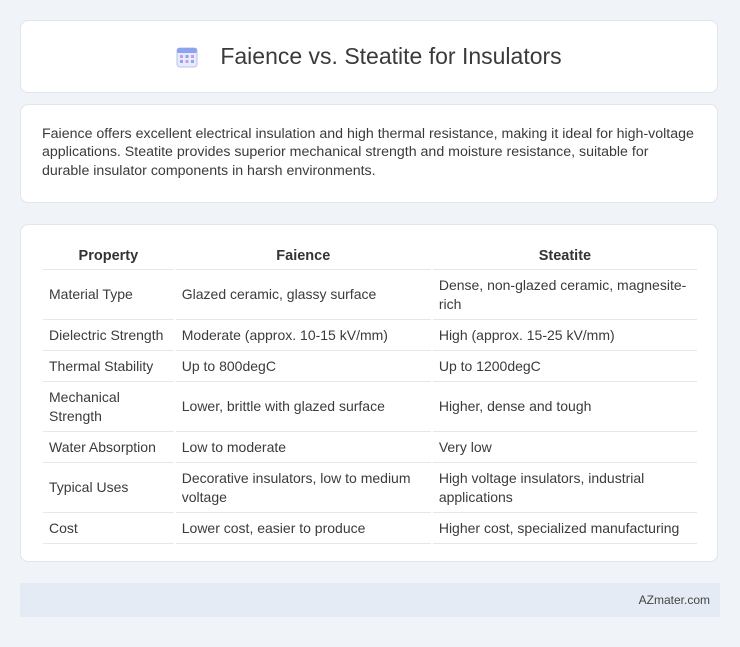  Describe the element at coordinates (564, 335) in the screenshot. I see `table-cell-steatite: High (approx. 15-25 kV/mm)` at that location.